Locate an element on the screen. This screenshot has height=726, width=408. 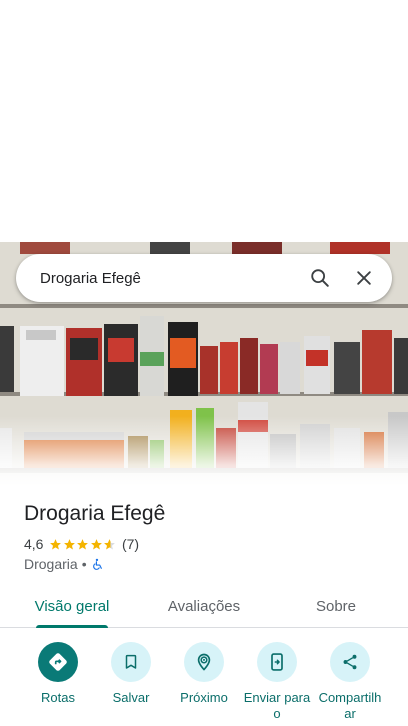
share-button-circle is located at coordinates (350, 662).